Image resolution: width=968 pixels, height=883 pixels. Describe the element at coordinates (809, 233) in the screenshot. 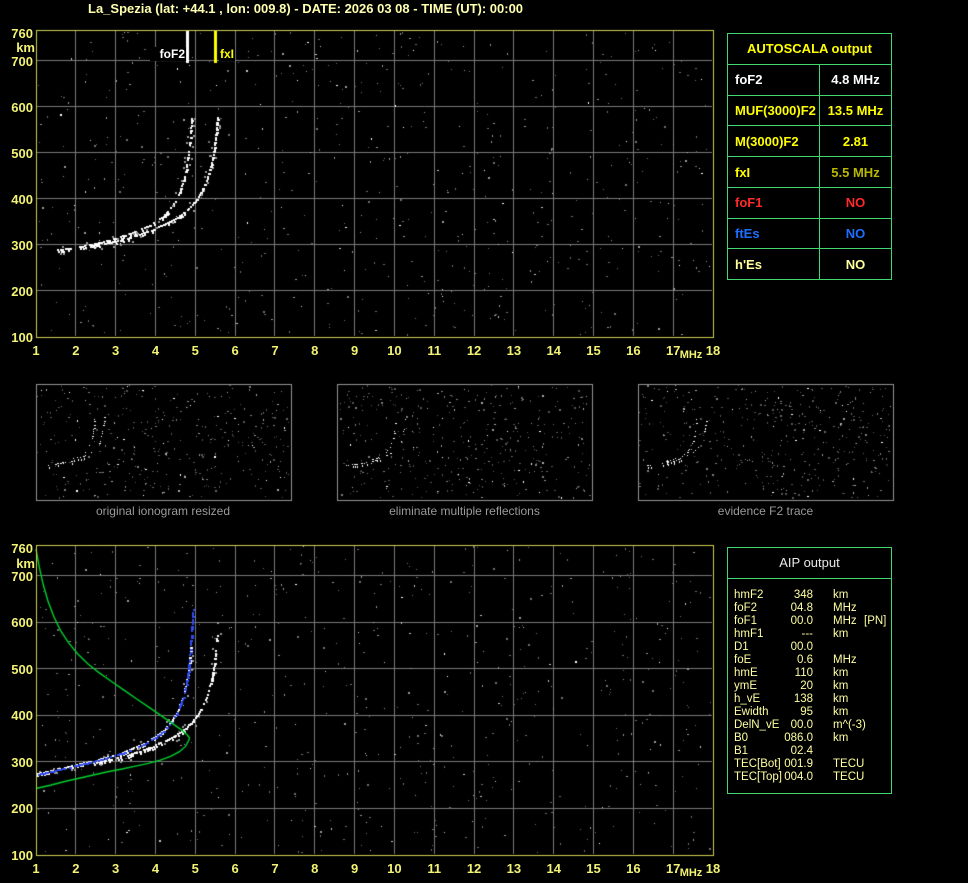

I see `autoscala-row-ftes: ftEs NO` at that location.